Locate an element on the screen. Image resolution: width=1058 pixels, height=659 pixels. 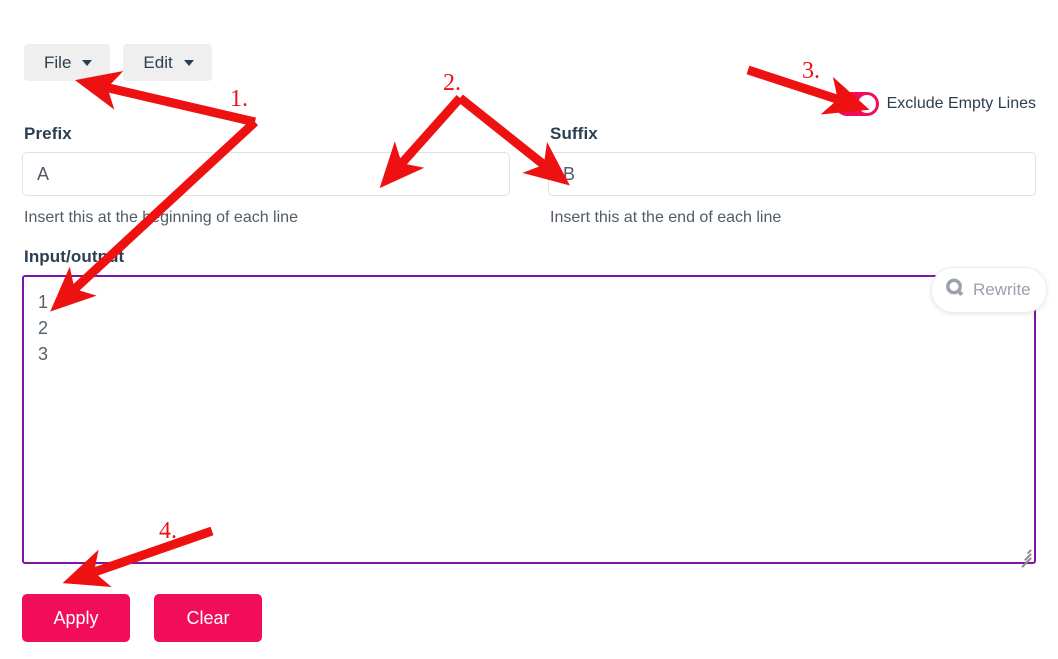
prefix-input is located at coordinates (266, 174).